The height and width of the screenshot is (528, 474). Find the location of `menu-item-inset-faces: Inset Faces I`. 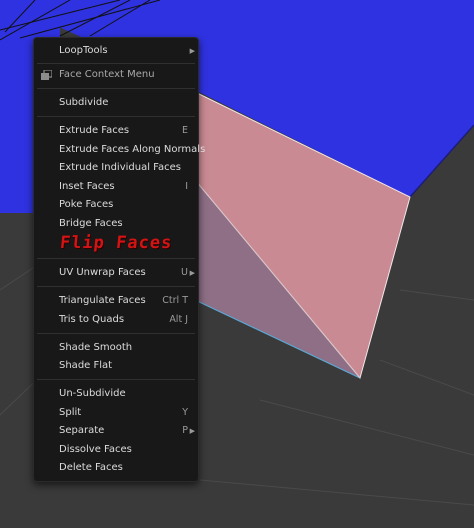

menu-item-inset-faces: Inset Faces I is located at coordinates (116, 187).